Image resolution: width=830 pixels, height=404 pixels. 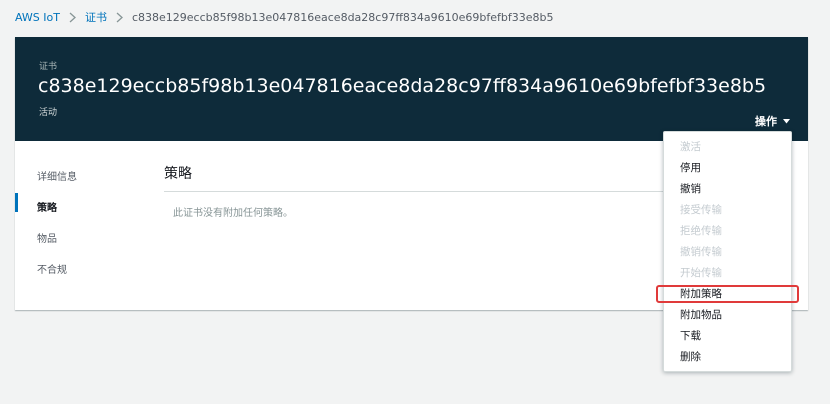 What do you see at coordinates (57, 175) in the screenshot?
I see `sidebar-item-details: 详细信息` at bounding box center [57, 175].